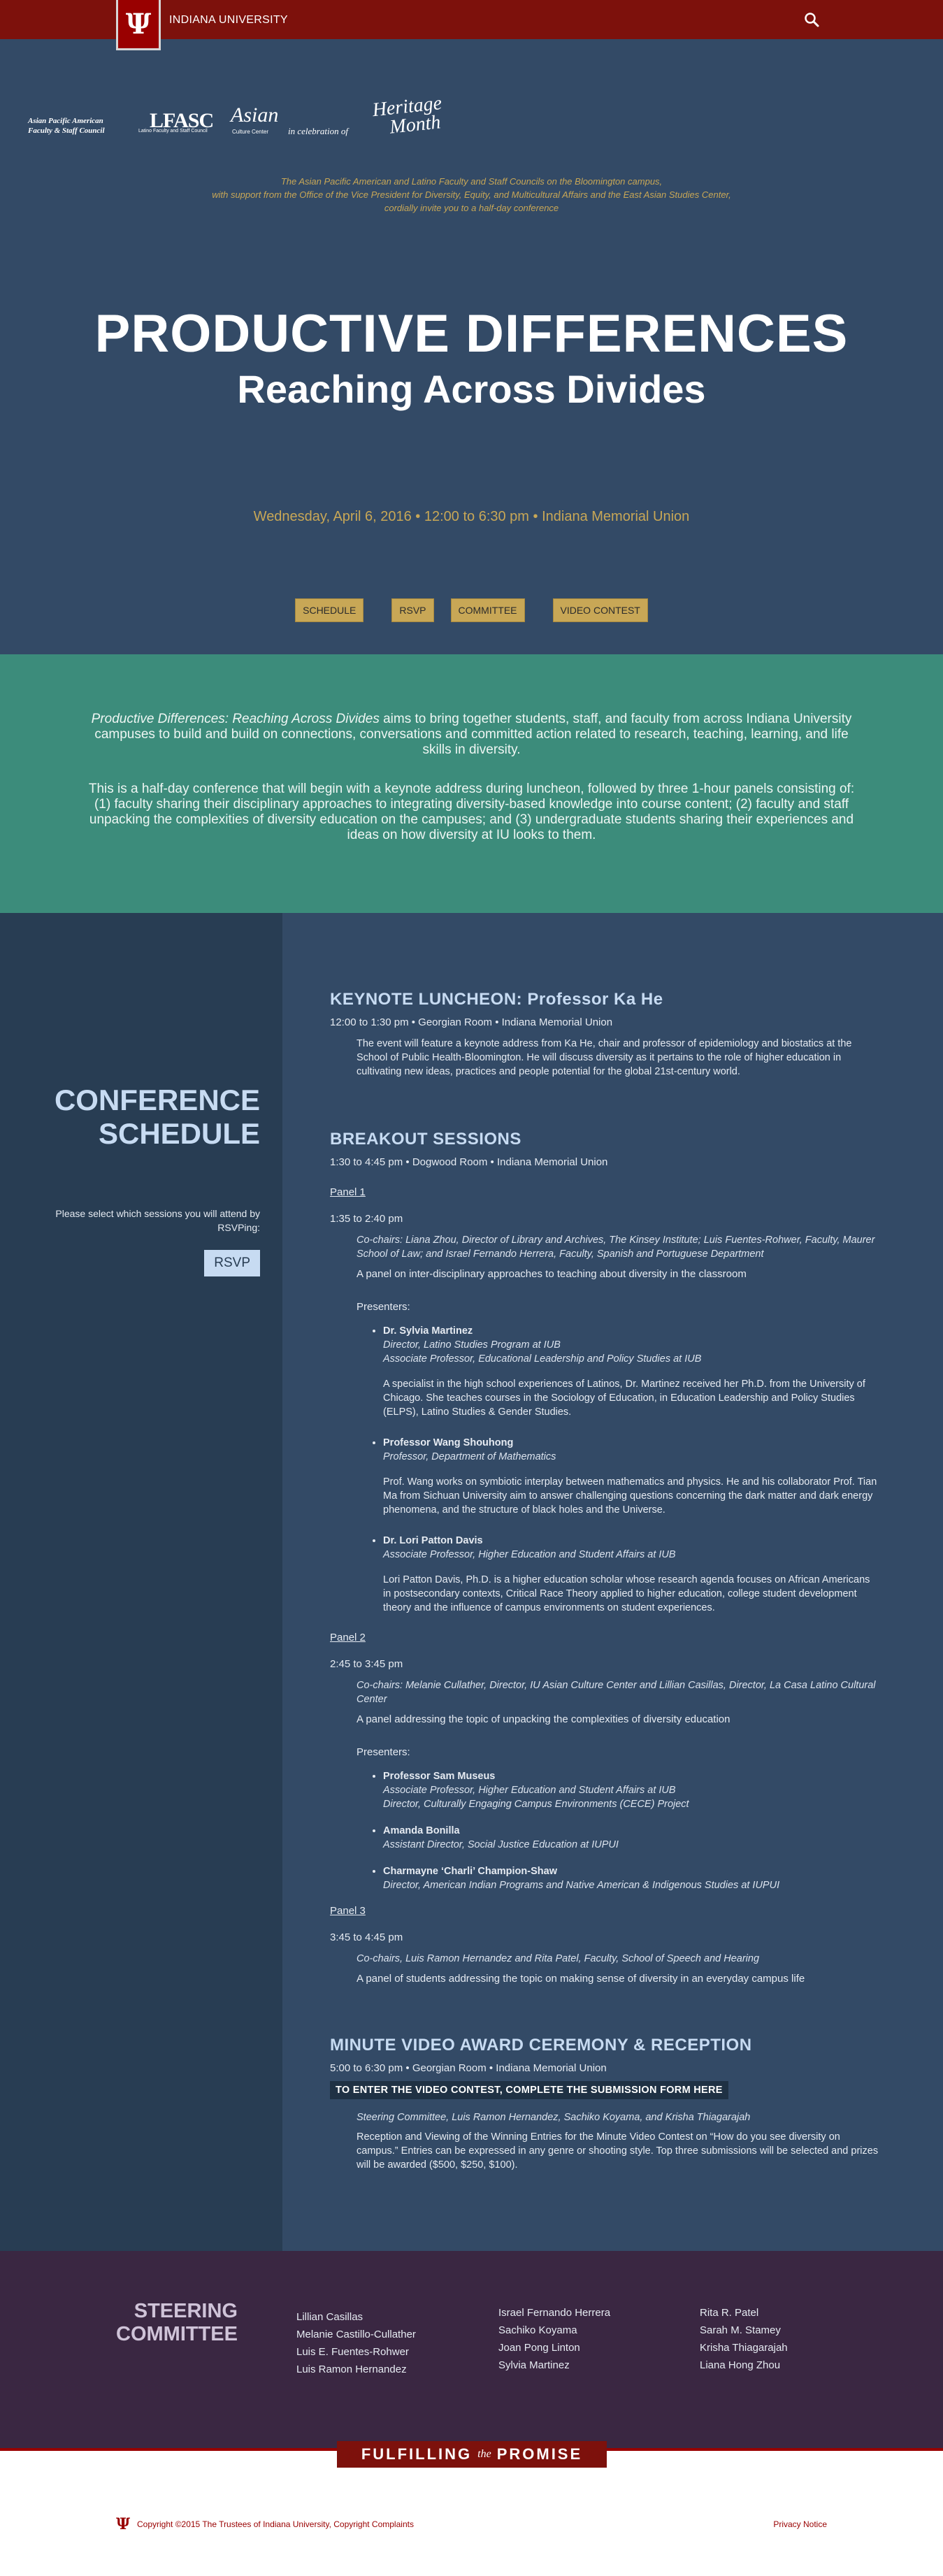 Image resolution: width=943 pixels, height=2576 pixels. I want to click on promise-the: the, so click(484, 2454).